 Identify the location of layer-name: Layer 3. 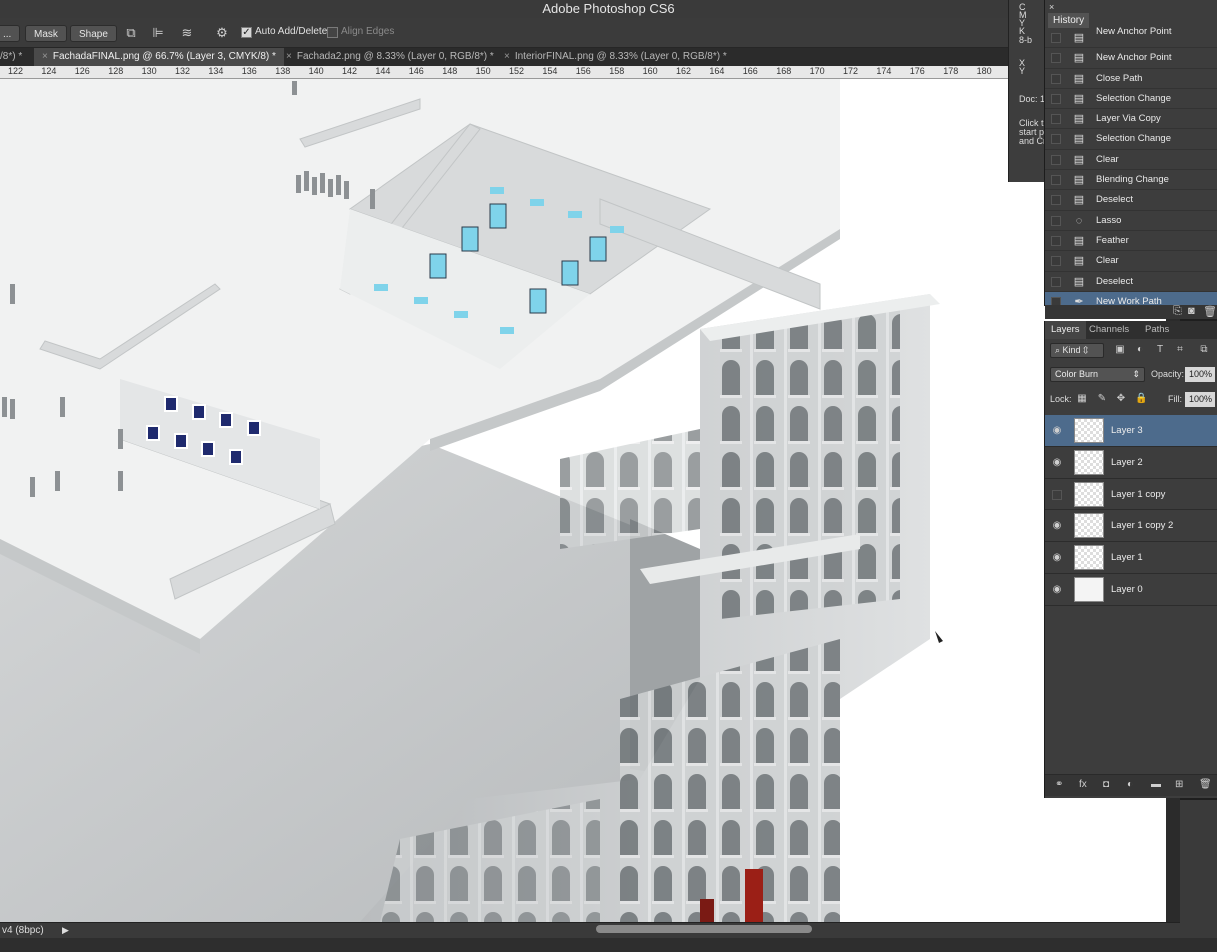
(1127, 430).